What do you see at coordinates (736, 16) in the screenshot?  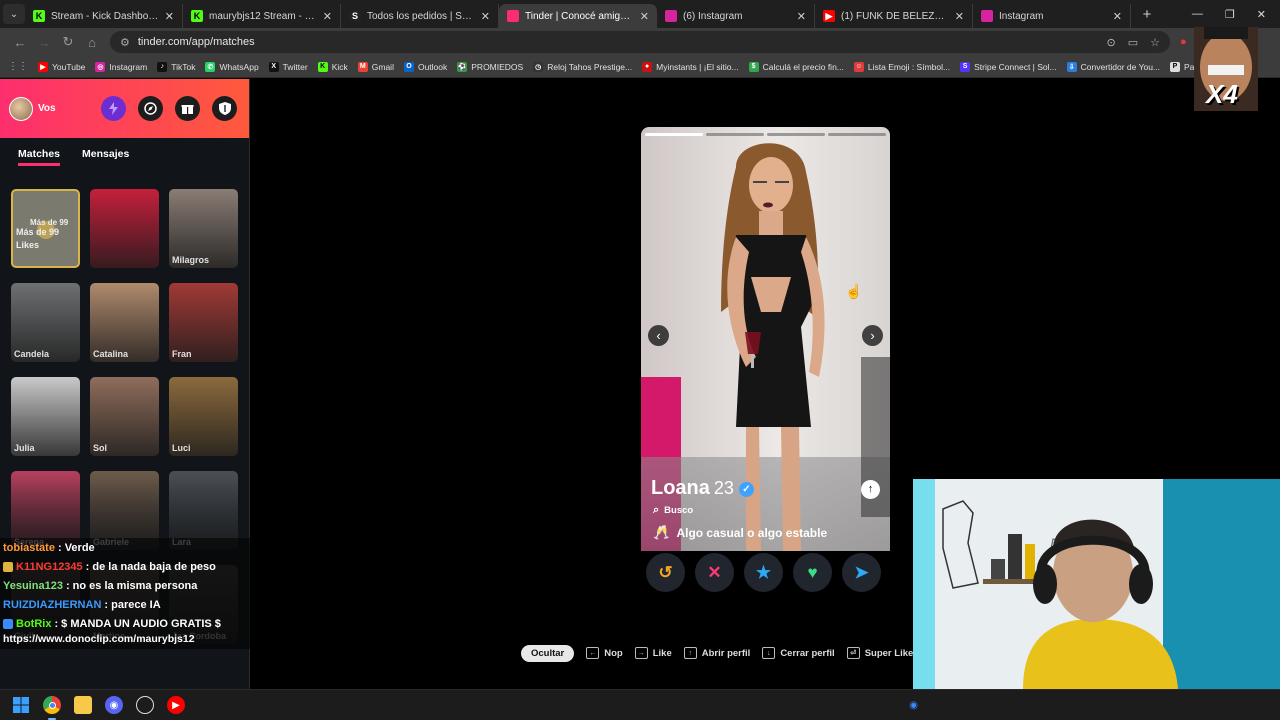 I see `browser-tab: (6) Instagram ✕` at bounding box center [736, 16].